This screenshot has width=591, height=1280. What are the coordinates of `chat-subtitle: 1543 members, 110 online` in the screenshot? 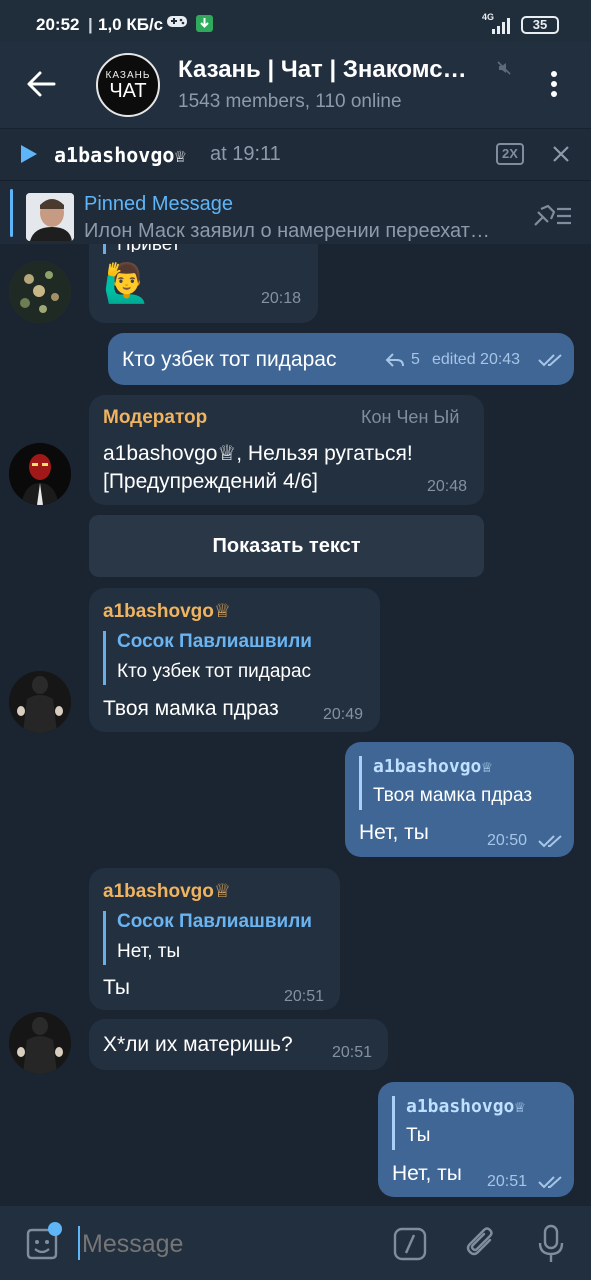 It's located at (290, 101).